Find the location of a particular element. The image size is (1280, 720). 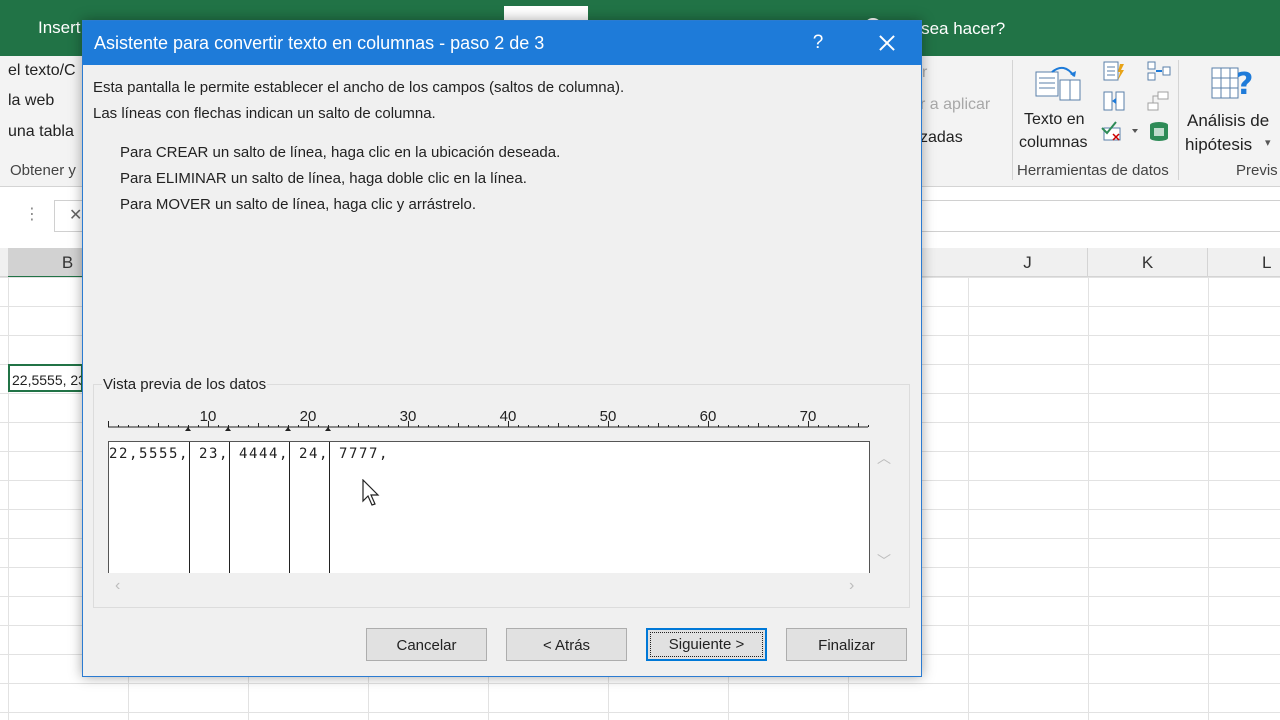

group-label-forecast: Previs is located at coordinates (1257, 170).